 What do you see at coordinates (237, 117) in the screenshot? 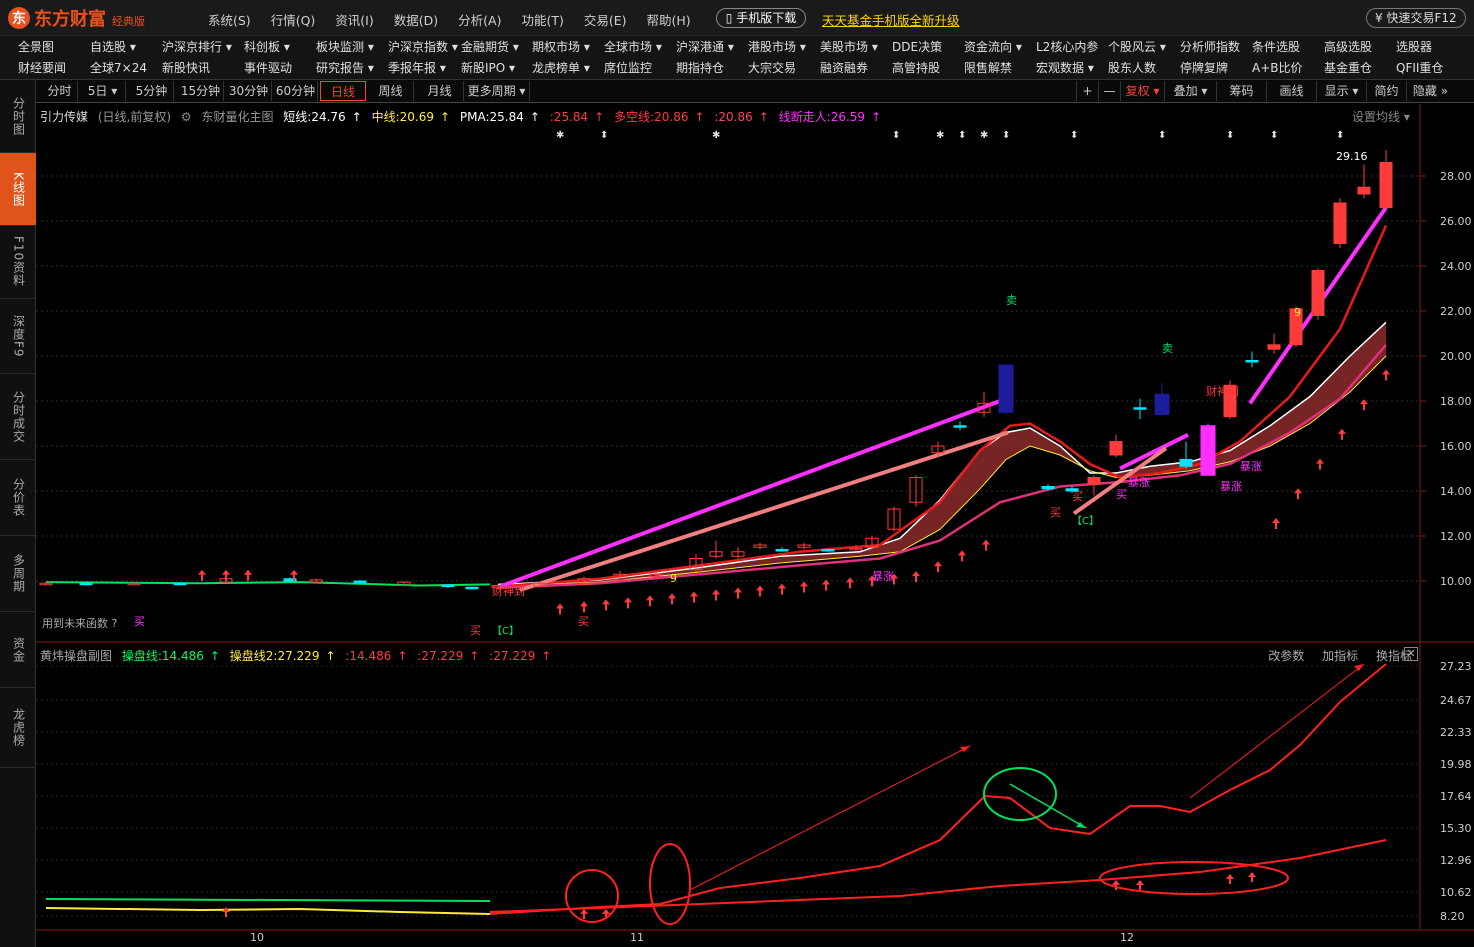
I see `template-name: 东财量化主图` at bounding box center [237, 117].